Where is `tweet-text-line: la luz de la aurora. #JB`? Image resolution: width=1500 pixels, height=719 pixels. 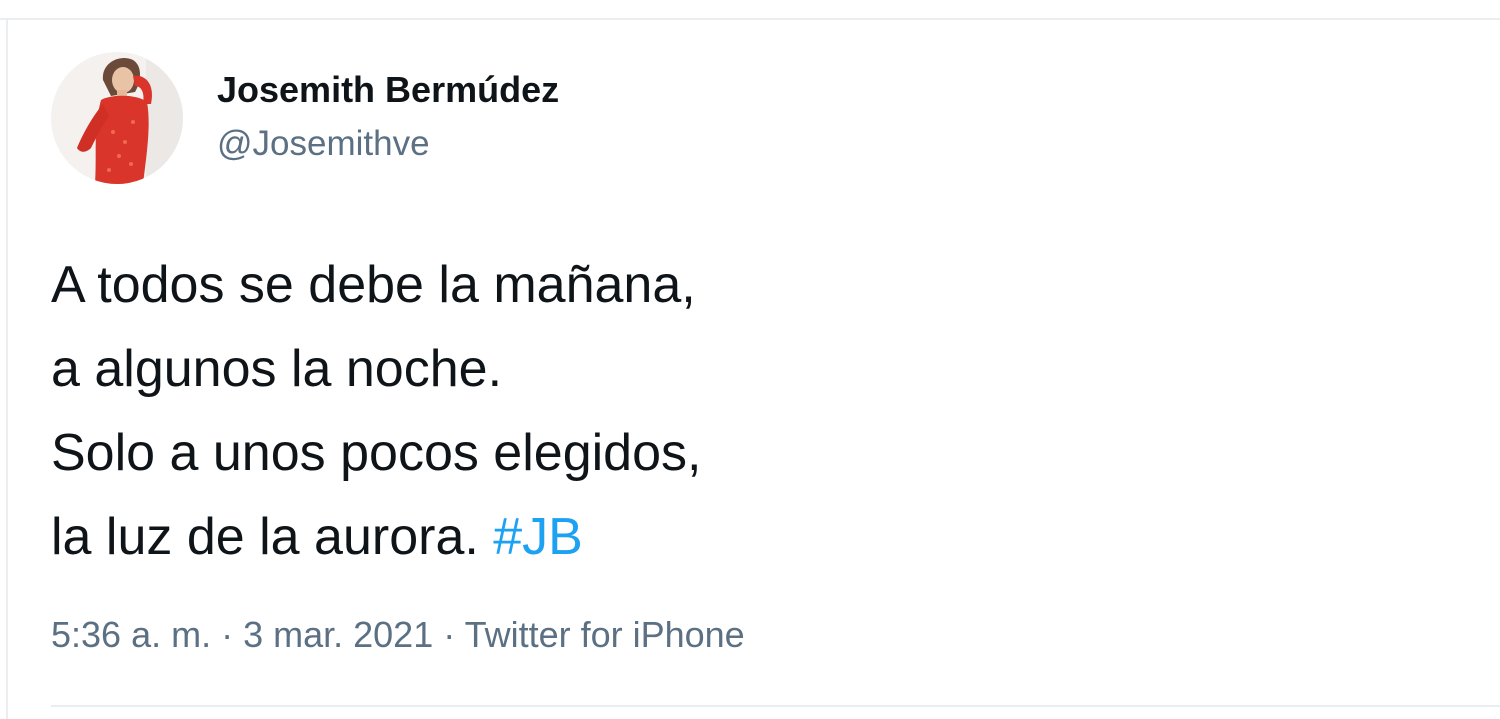
tweet-text-line: la luz de la aurora. #JB is located at coordinates (376, 537).